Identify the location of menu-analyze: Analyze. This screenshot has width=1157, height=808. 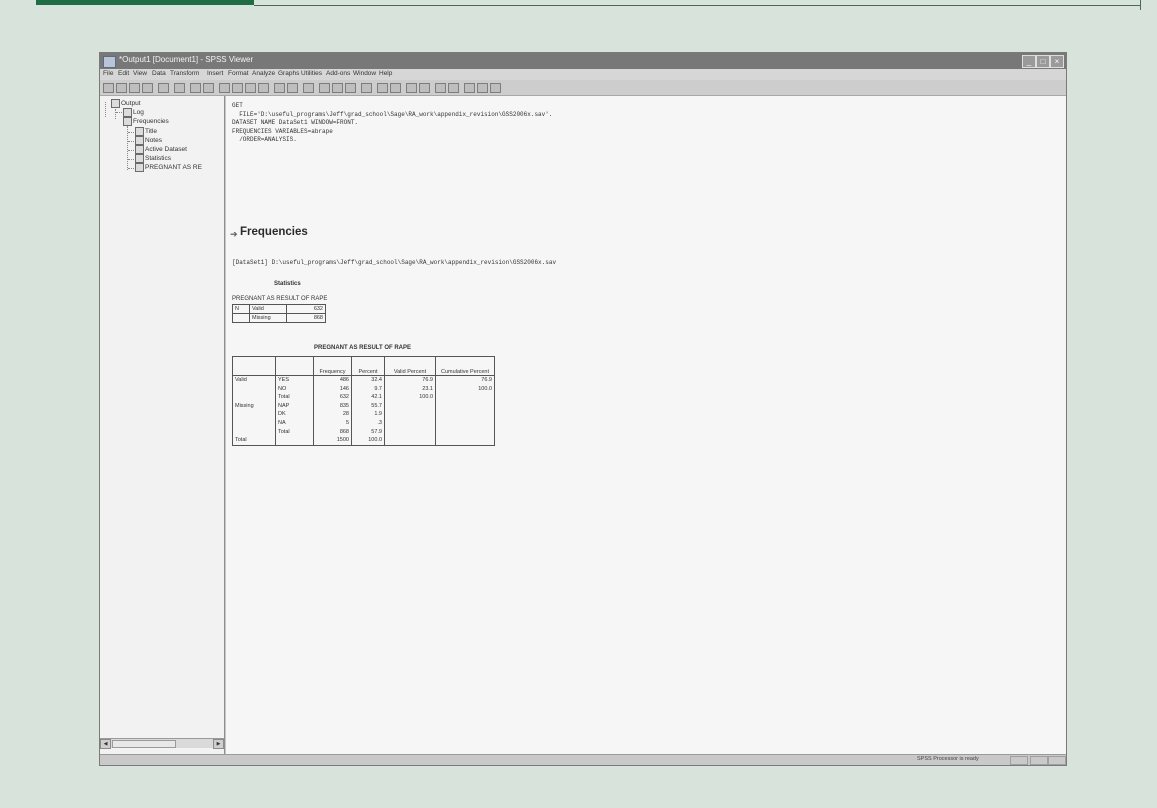
(263, 73).